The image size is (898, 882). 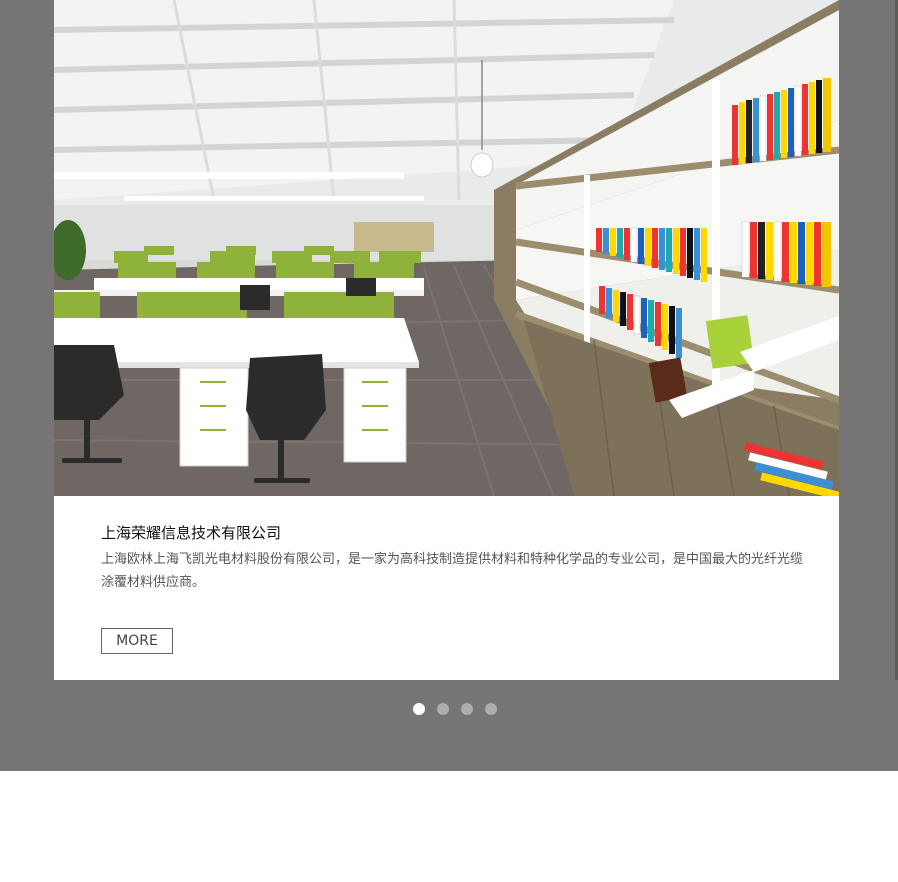 I want to click on slide-title: 上海荣耀信息技术有限公司, so click(x=191, y=533).